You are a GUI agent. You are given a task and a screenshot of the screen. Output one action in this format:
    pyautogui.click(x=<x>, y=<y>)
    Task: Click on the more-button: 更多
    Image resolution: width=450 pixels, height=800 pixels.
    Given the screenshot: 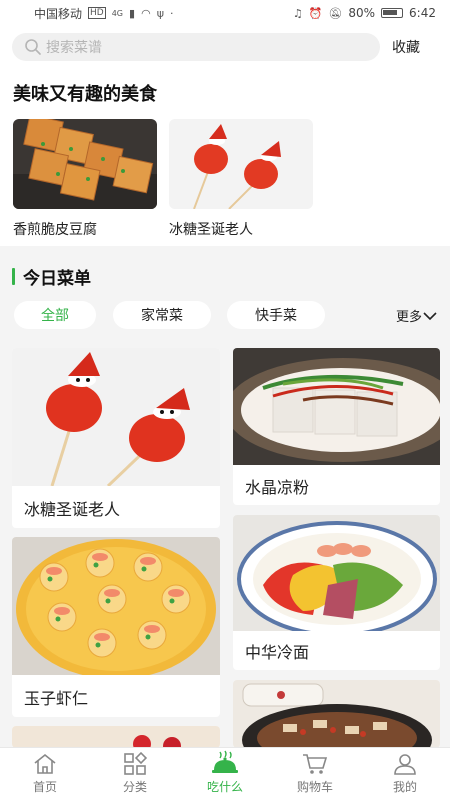 What is the action you would take?
    pyautogui.click(x=417, y=315)
    